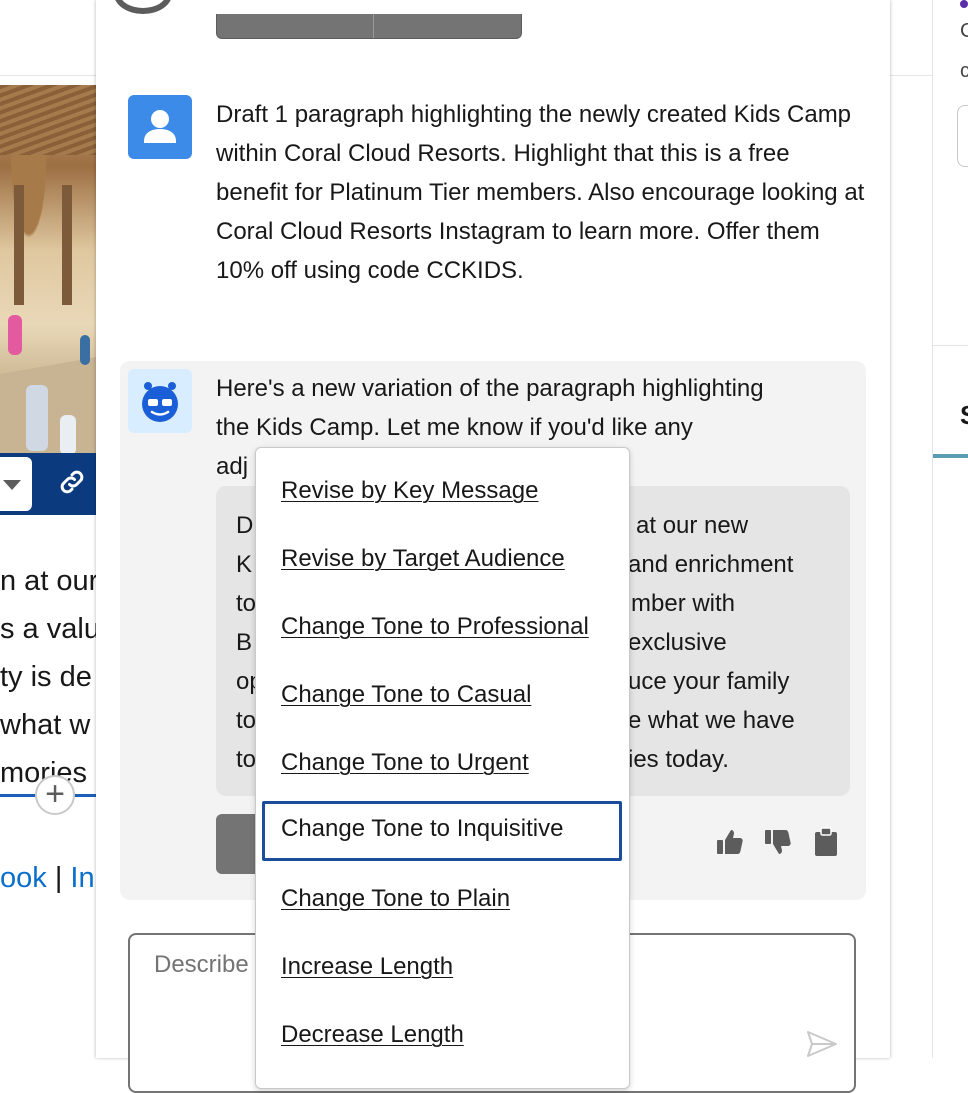 Image resolution: width=968 pixels, height=1093 pixels. Describe the element at coordinates (72, 484) in the screenshot. I see `link-icon` at that location.